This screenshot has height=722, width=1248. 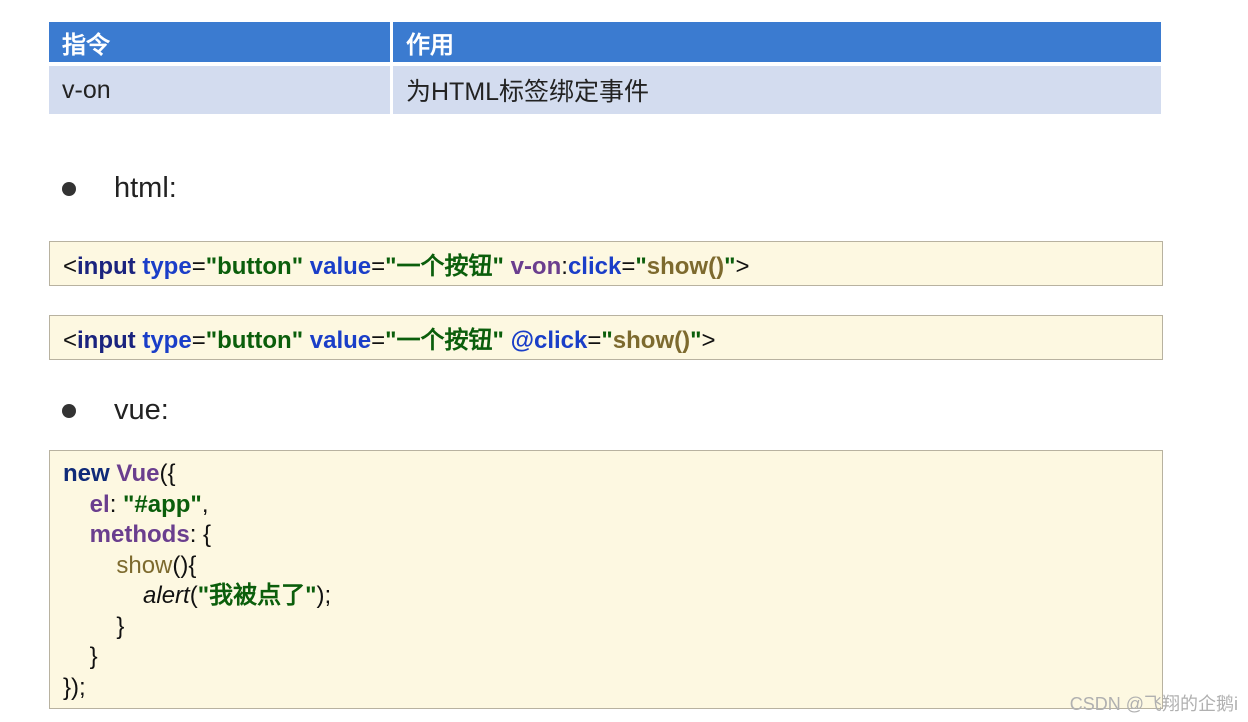 What do you see at coordinates (139, 534) in the screenshot?
I see `code-token: methods` at bounding box center [139, 534].